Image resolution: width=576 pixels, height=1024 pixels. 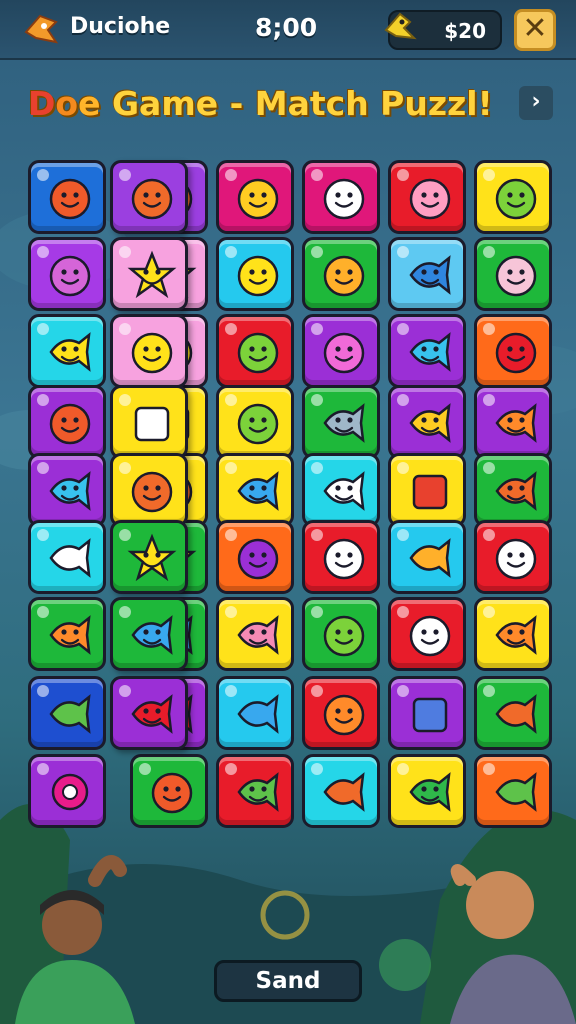 I want to click on pink-fish-icon, so click(x=258, y=635).